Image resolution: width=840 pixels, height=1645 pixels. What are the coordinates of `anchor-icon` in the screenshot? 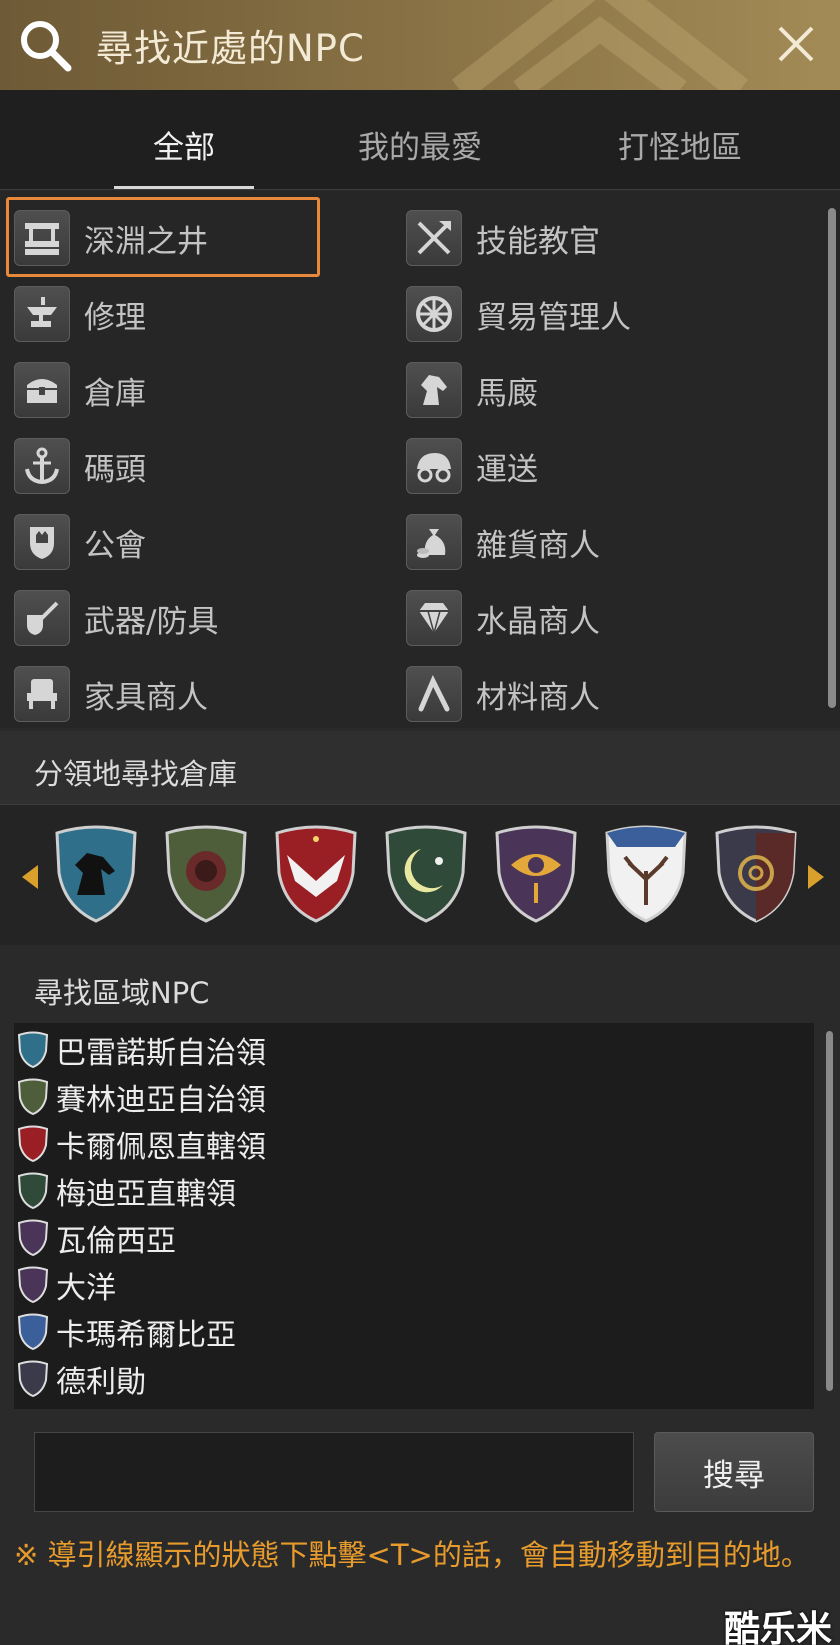 It's located at (42, 466).